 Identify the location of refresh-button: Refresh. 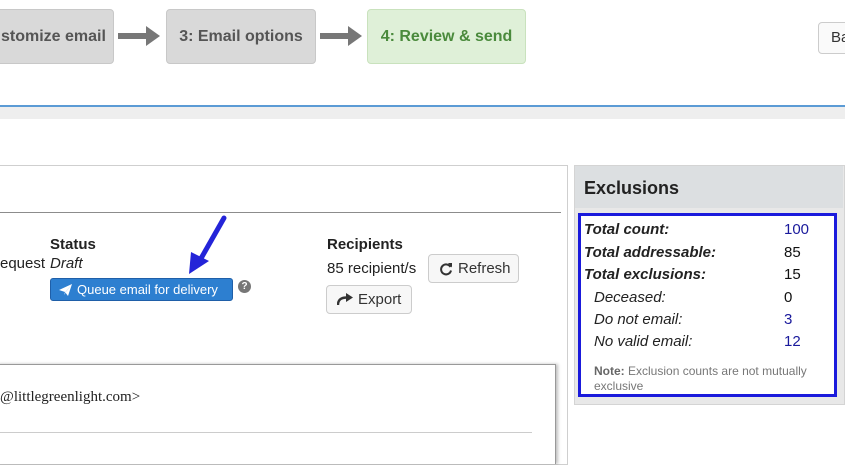
(473, 268).